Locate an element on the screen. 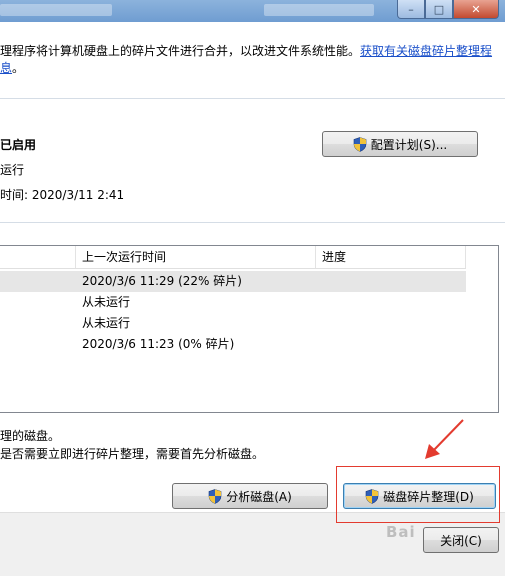 This screenshot has width=505, height=576. help-link: 获取有关磁盘碎片整理程 is located at coordinates (426, 51).